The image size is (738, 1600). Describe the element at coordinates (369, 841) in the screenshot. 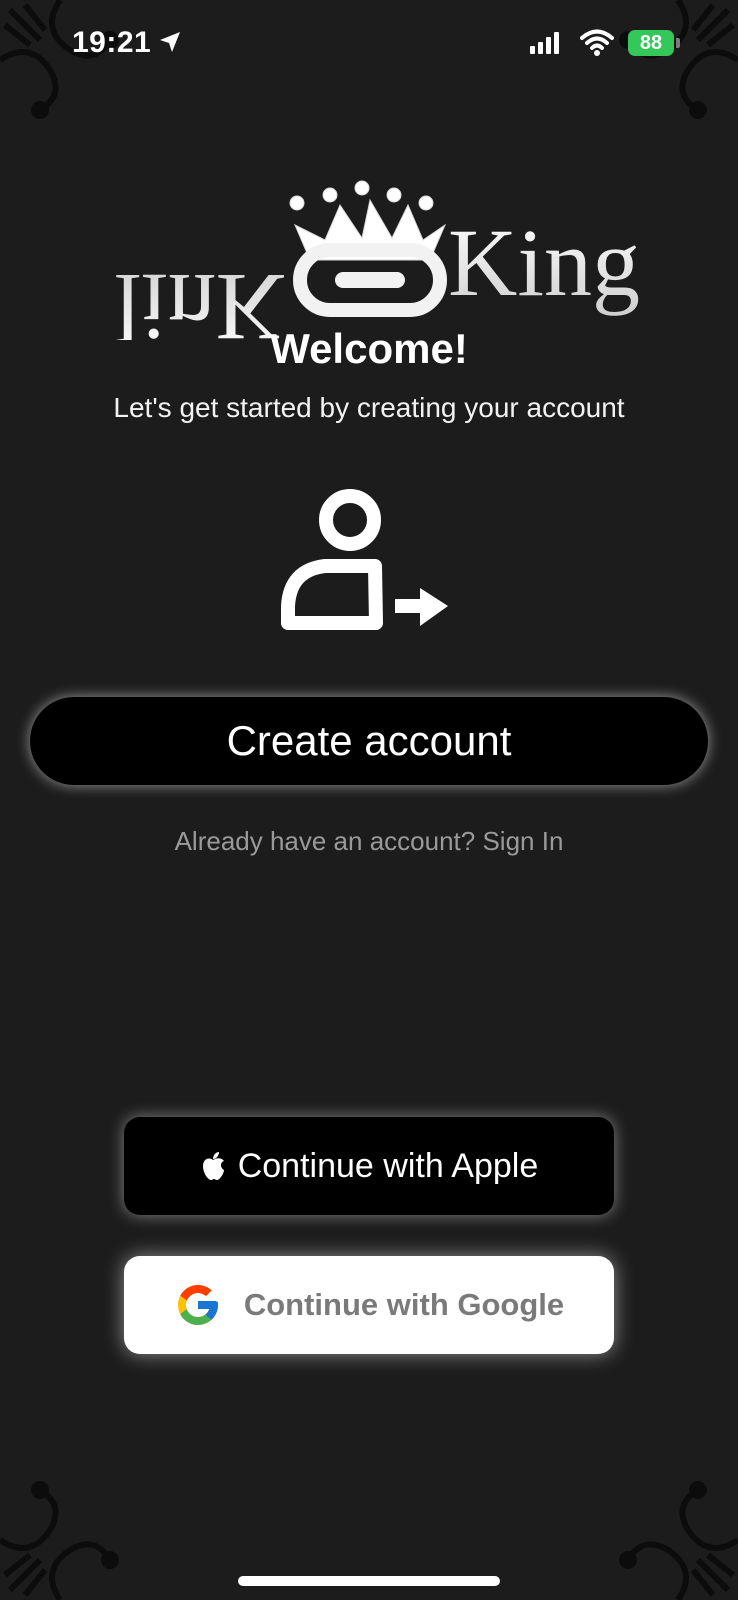

I see `sign-in-link: Already have an account? Sign In` at that location.